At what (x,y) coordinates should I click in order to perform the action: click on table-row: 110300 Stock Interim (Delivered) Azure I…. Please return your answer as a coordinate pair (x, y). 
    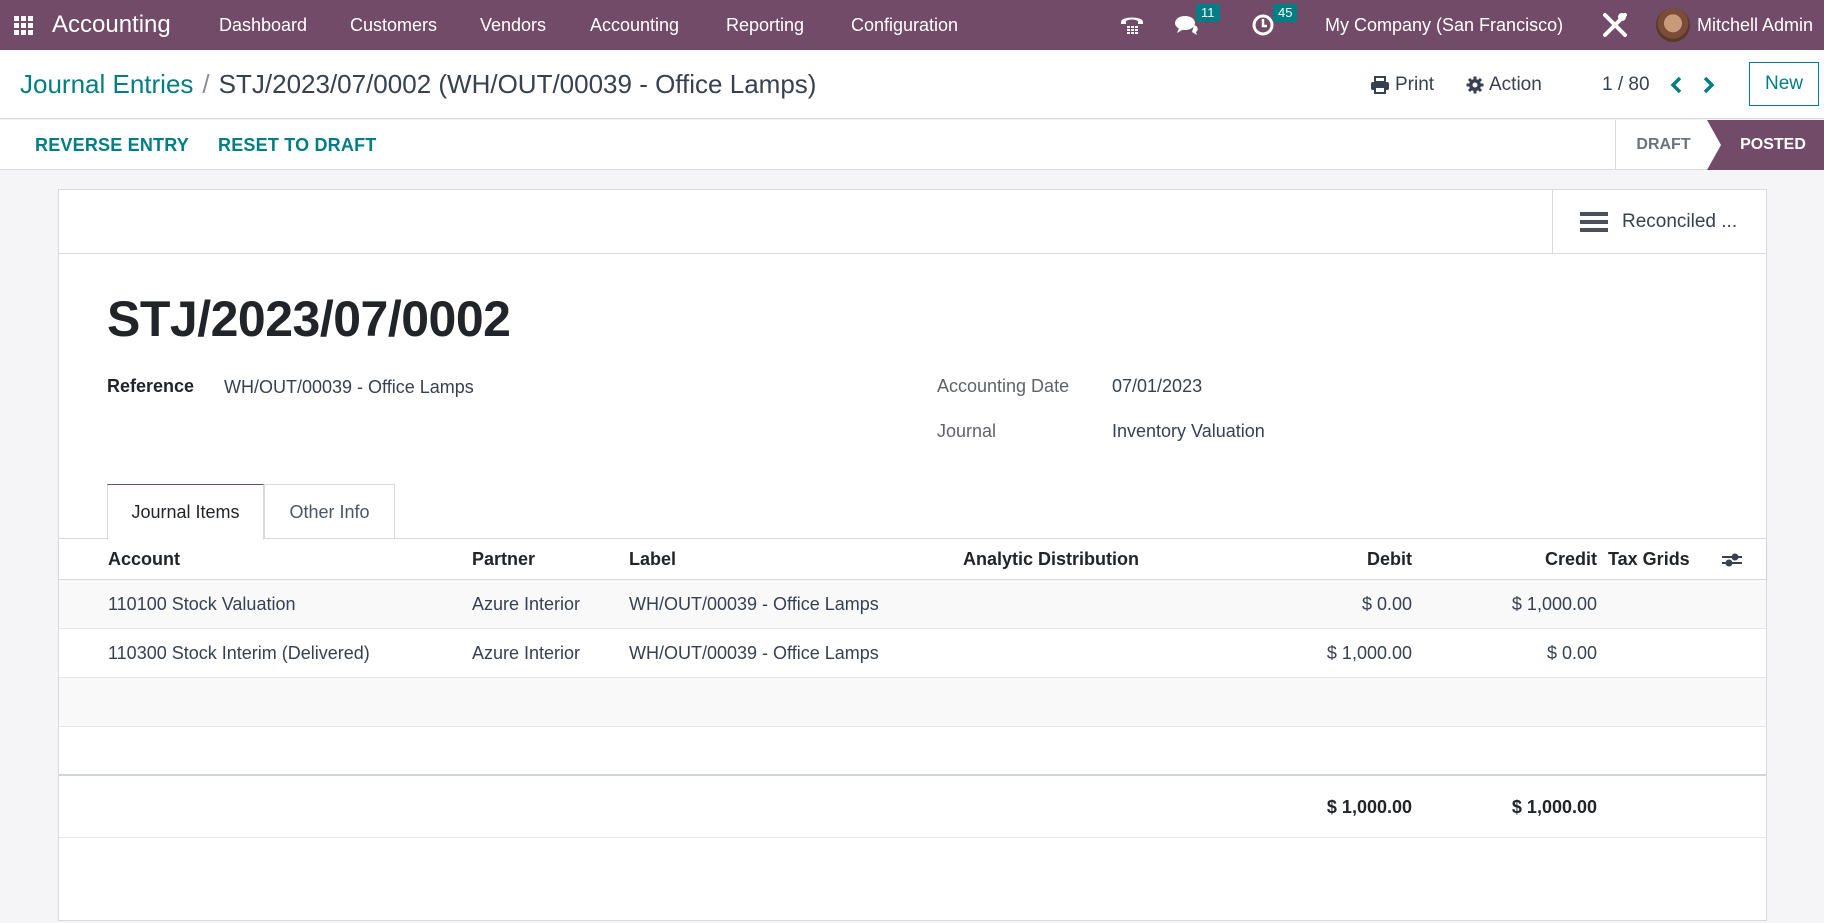
    Looking at the image, I should click on (912, 653).